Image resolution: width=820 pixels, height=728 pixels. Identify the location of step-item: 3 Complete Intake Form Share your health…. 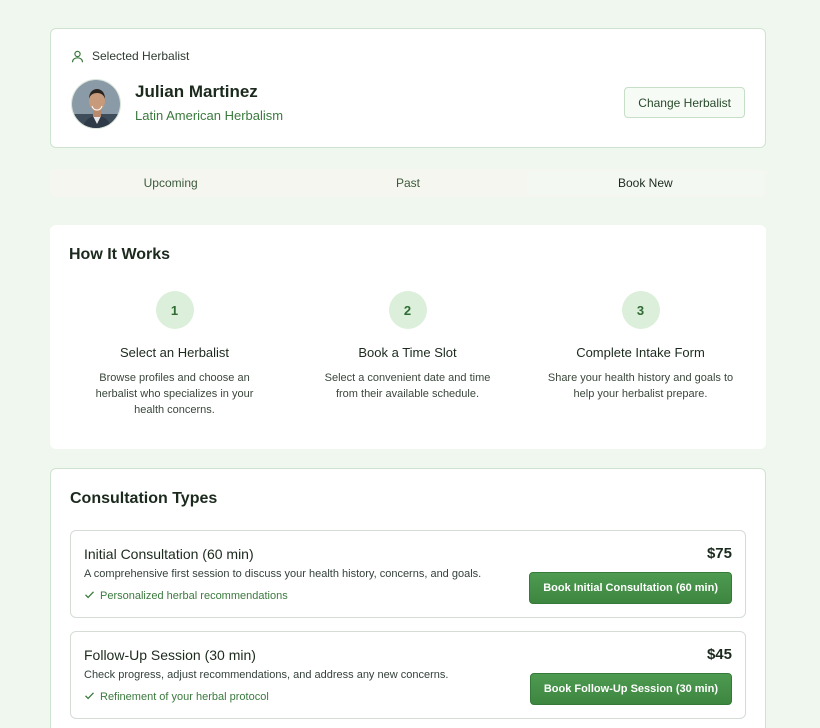
(640, 354).